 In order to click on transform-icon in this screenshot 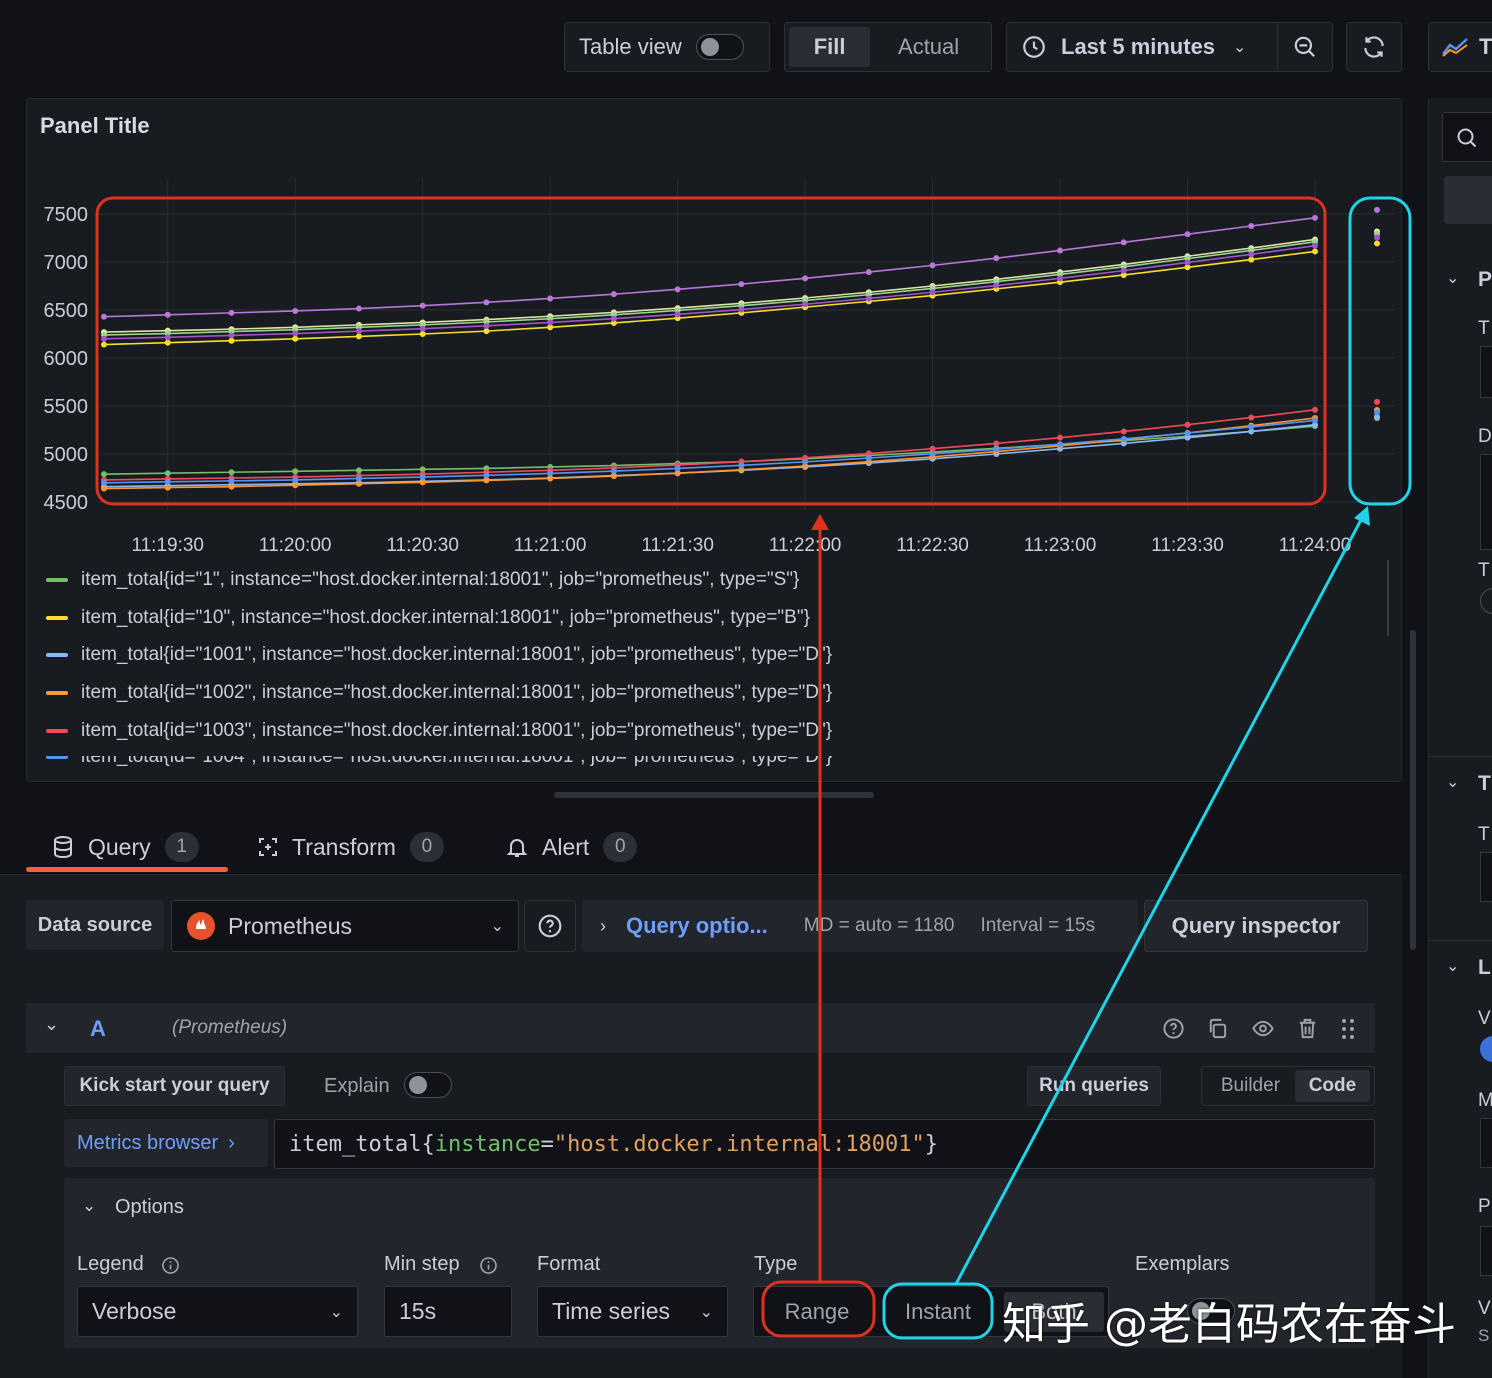, I will do `click(268, 847)`.